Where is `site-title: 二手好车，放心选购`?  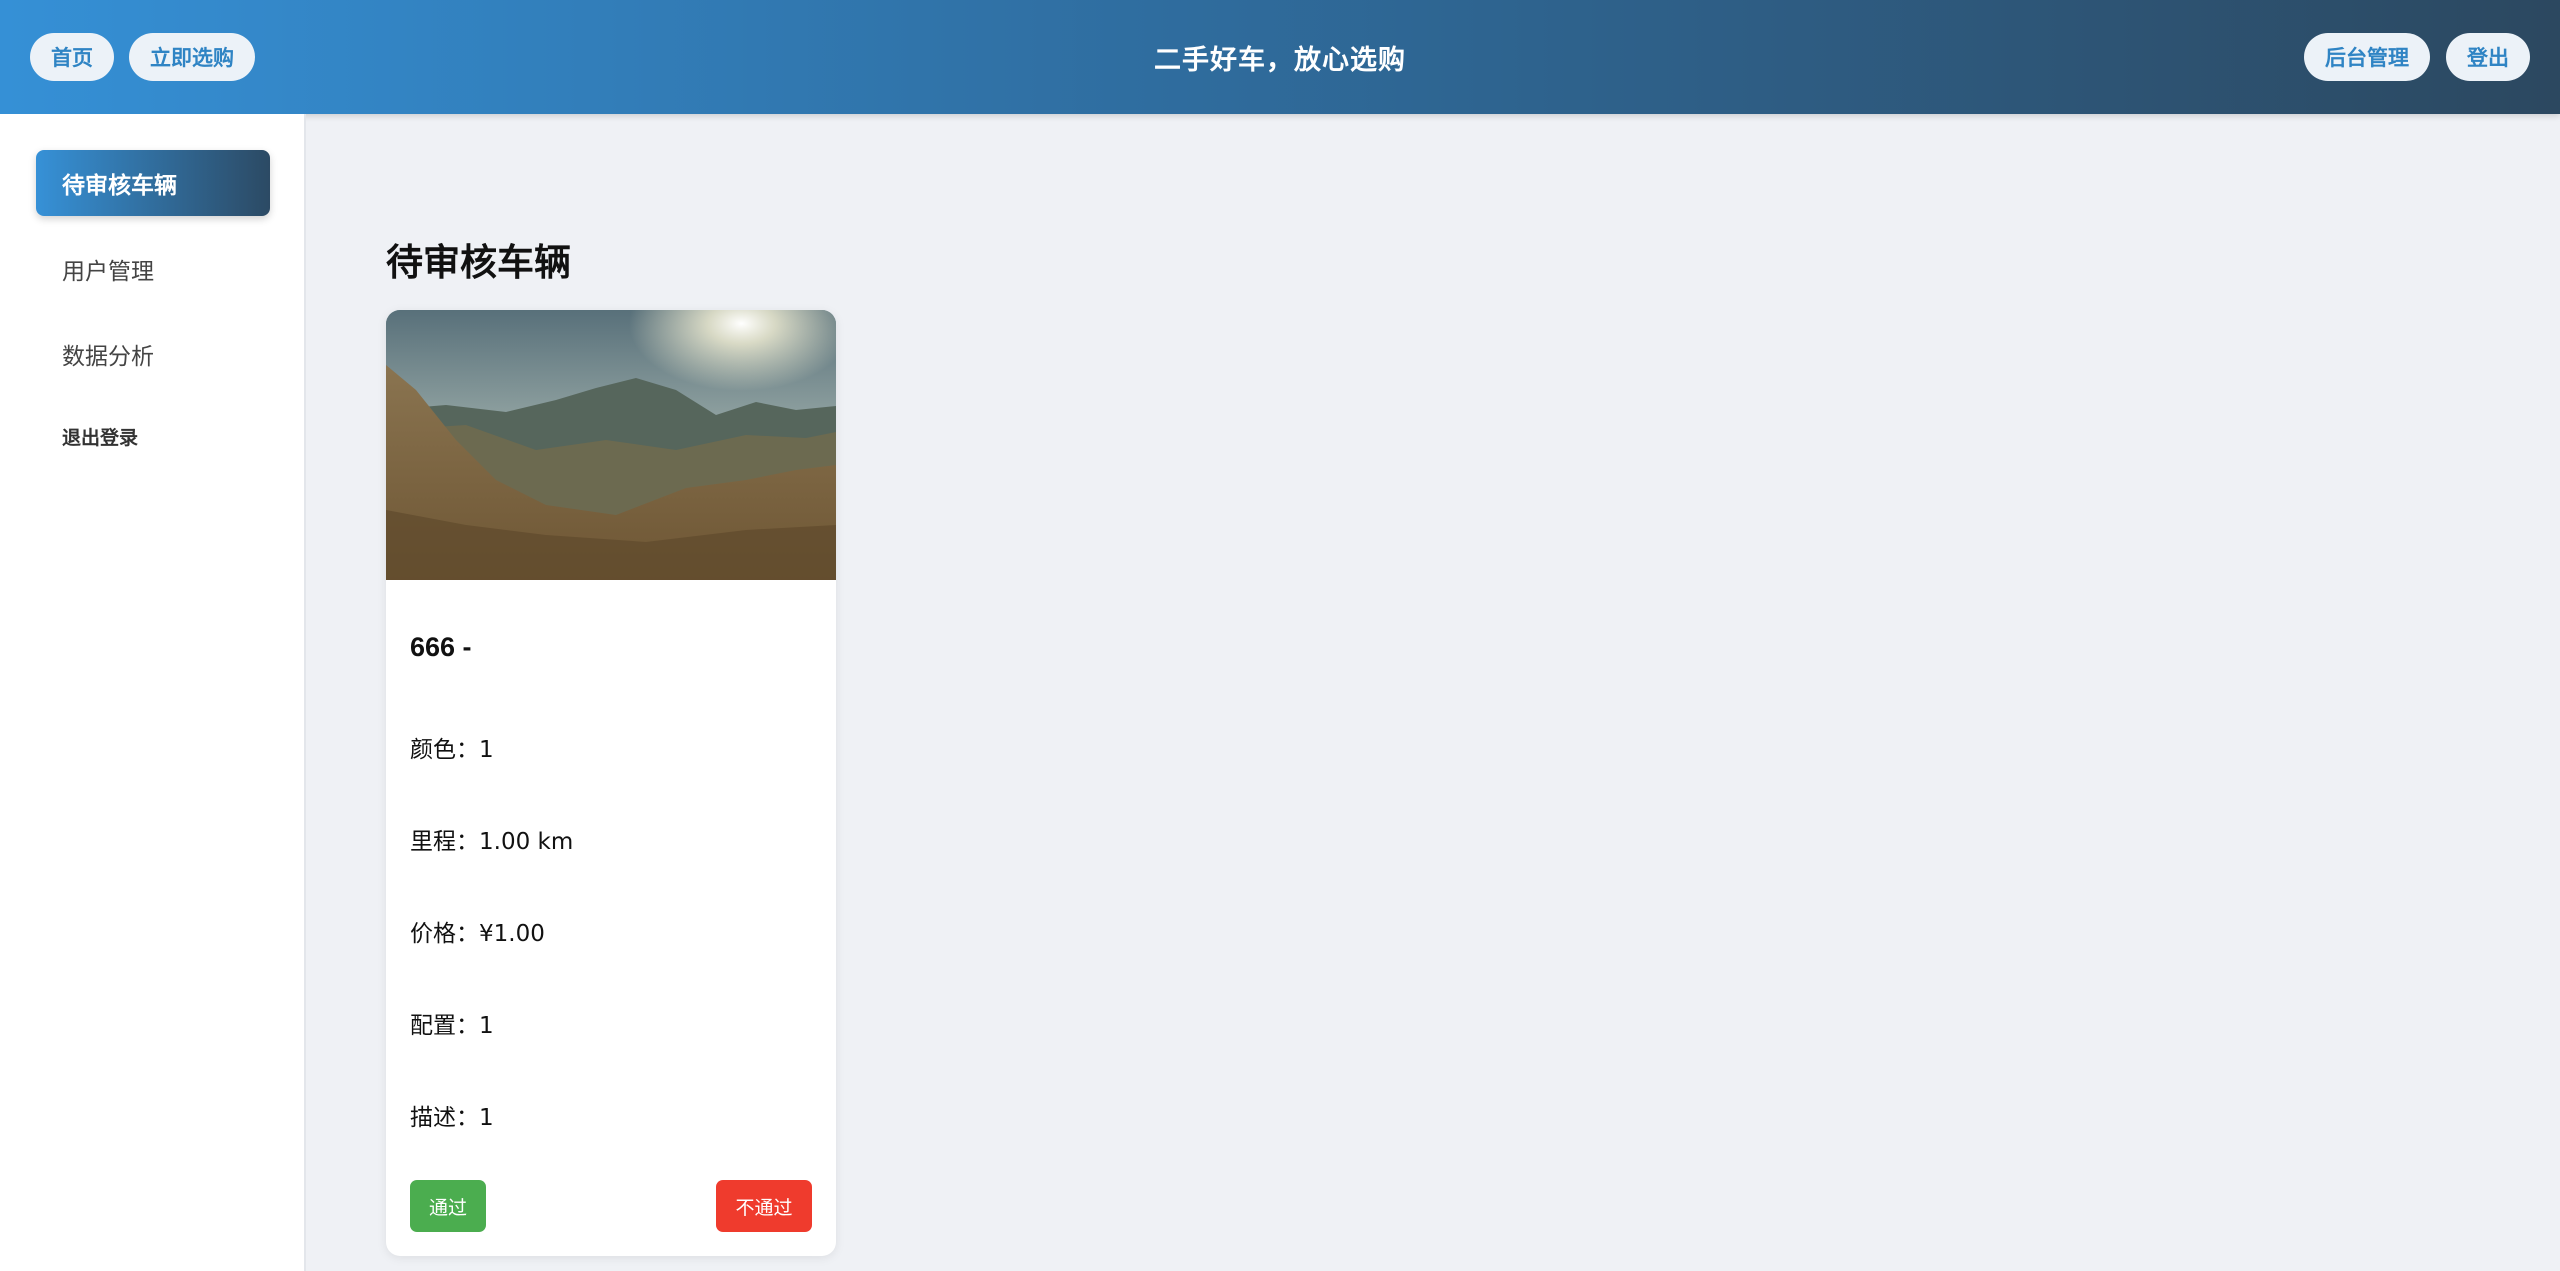
site-title: 二手好车，放心选购 is located at coordinates (1280, 60).